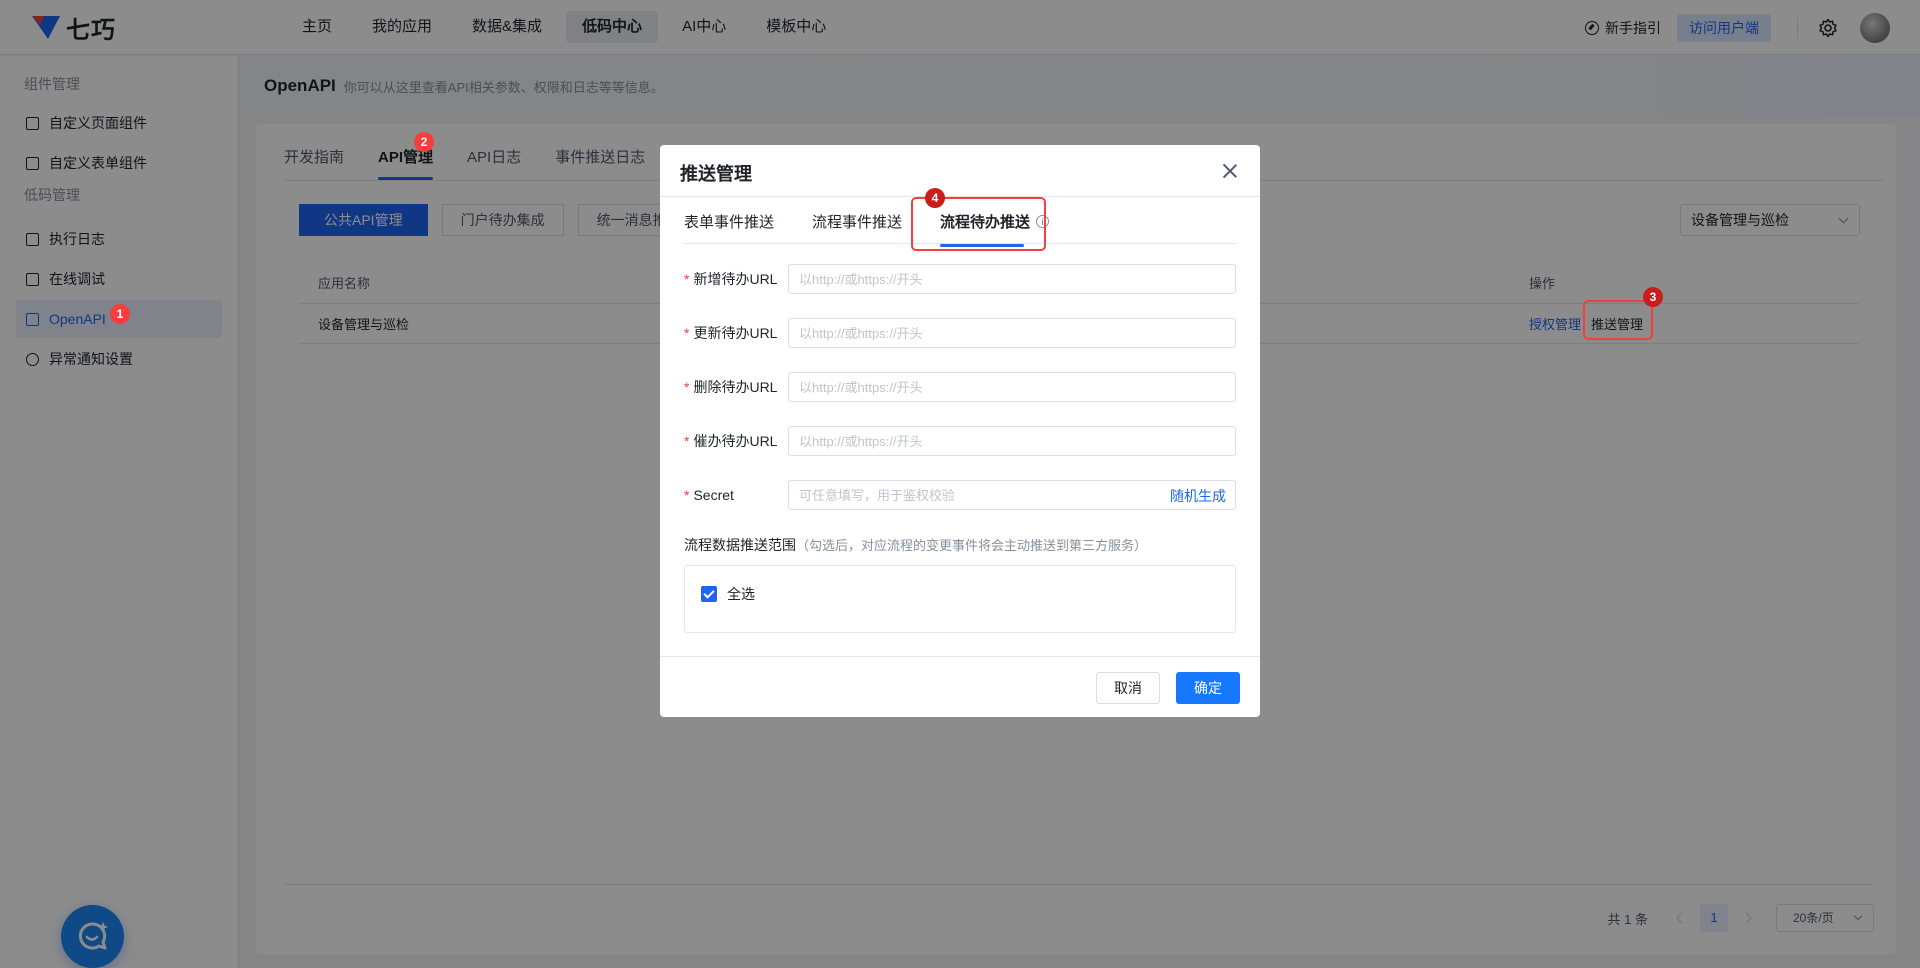 Image resolution: width=1920 pixels, height=968 pixels. I want to click on secret-input, so click(1012, 495).